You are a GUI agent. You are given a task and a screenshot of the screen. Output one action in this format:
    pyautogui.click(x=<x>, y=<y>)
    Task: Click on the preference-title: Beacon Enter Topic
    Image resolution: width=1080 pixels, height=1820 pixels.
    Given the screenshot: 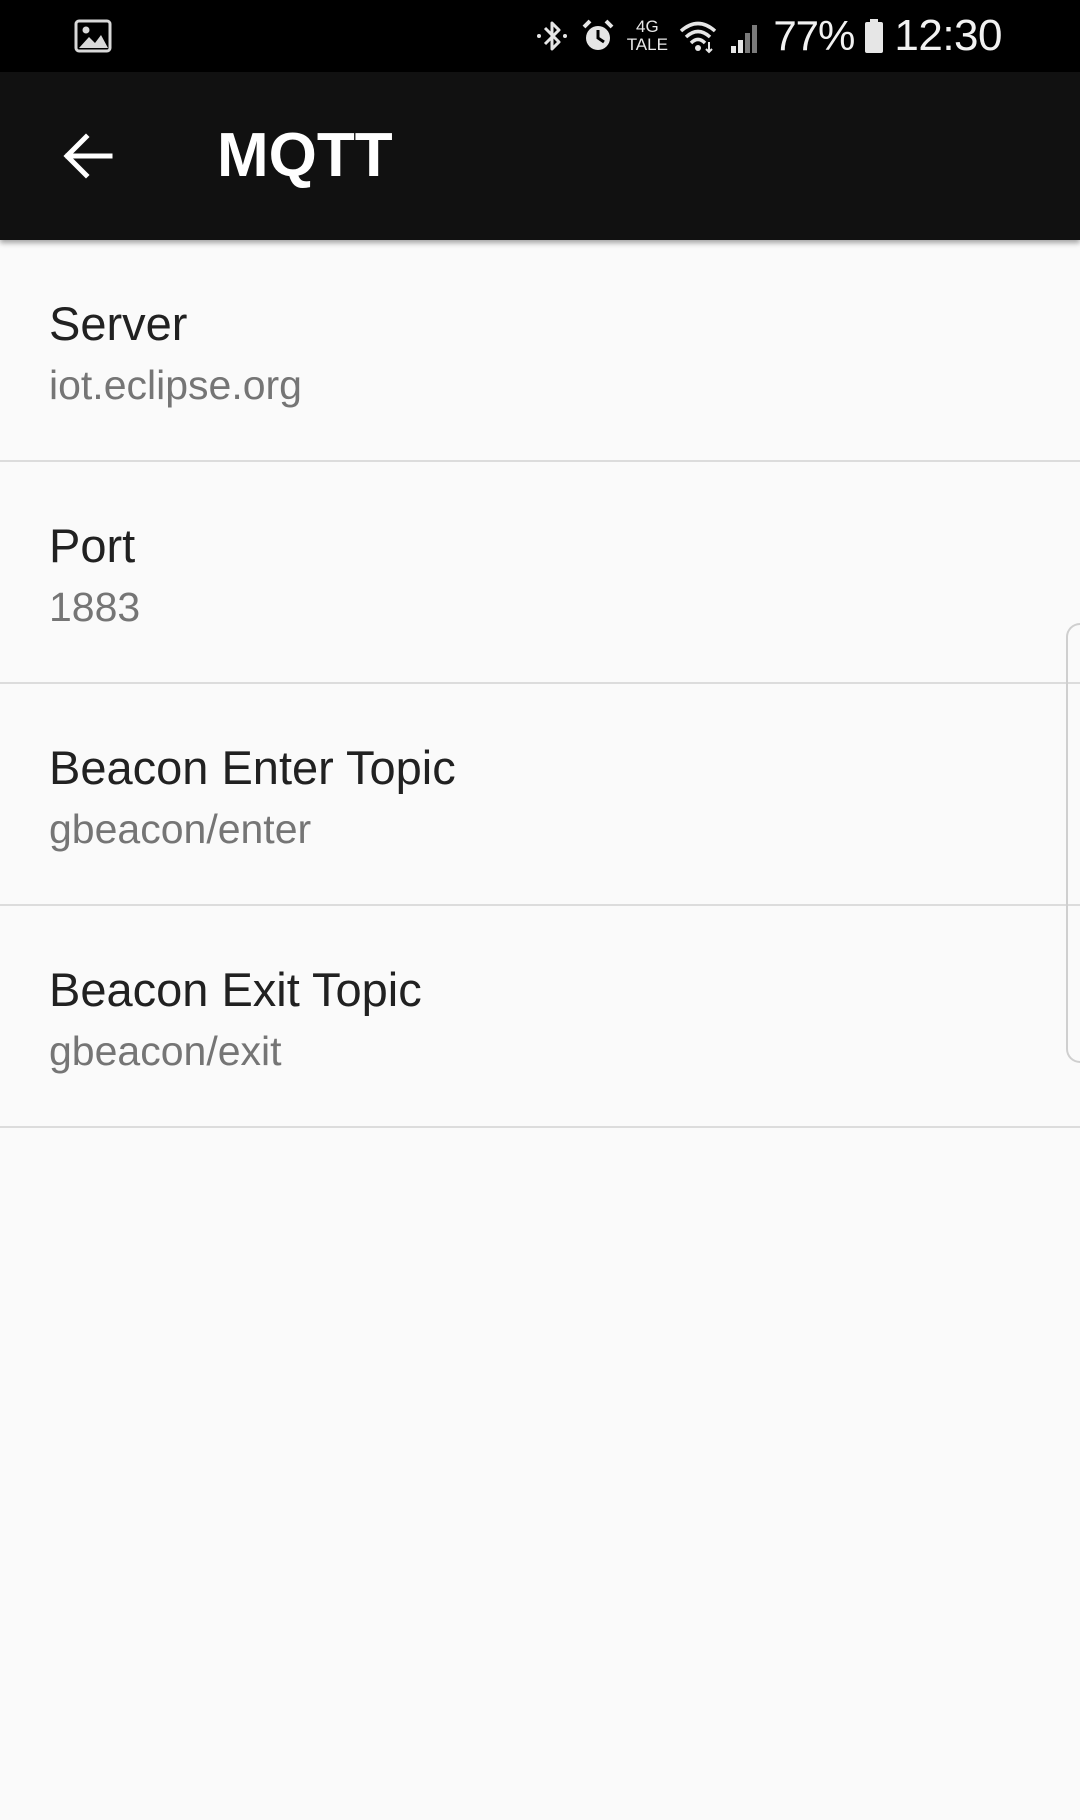 What is the action you would take?
    pyautogui.click(x=252, y=767)
    